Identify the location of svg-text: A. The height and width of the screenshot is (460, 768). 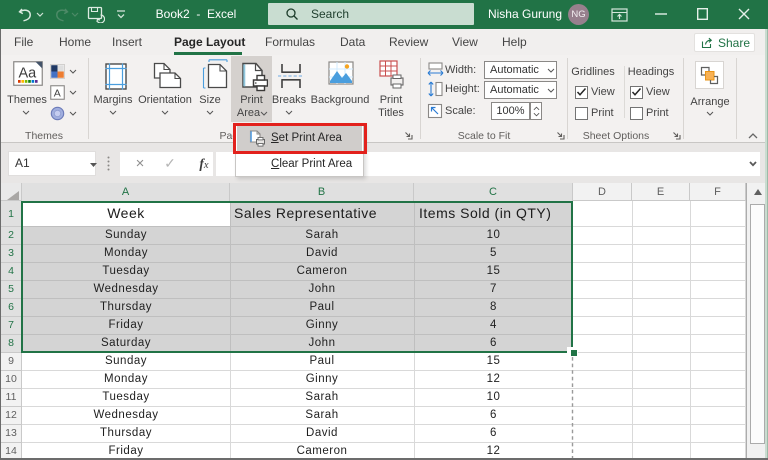
(57, 93).